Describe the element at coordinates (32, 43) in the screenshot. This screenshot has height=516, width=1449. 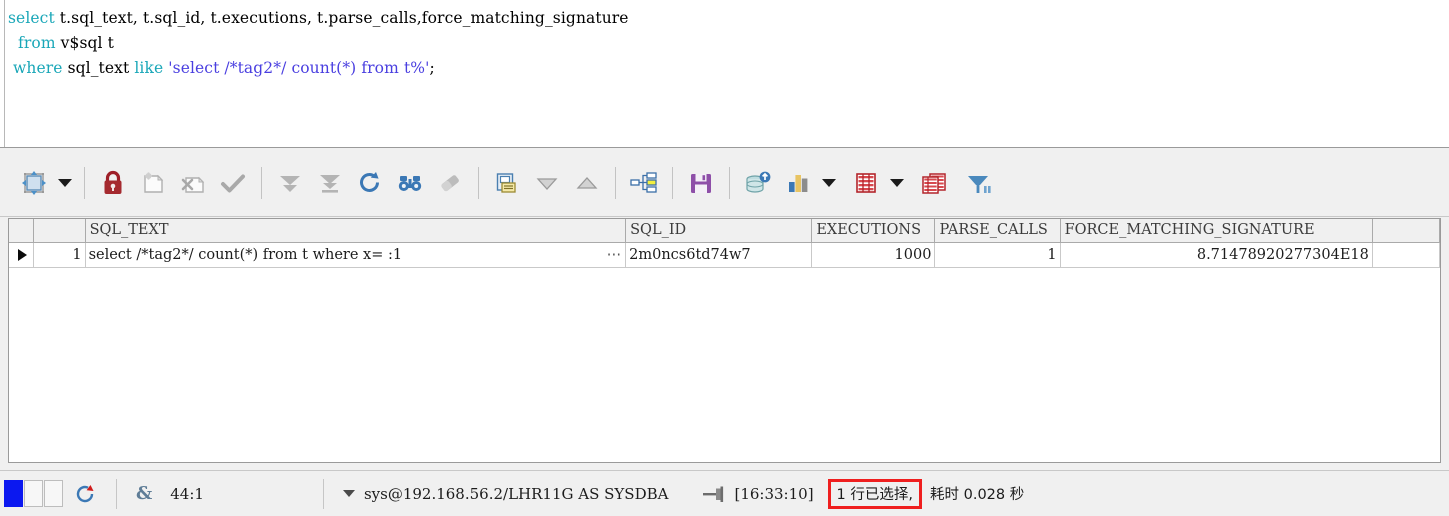
I see `sql-keyword-from: from` at that location.